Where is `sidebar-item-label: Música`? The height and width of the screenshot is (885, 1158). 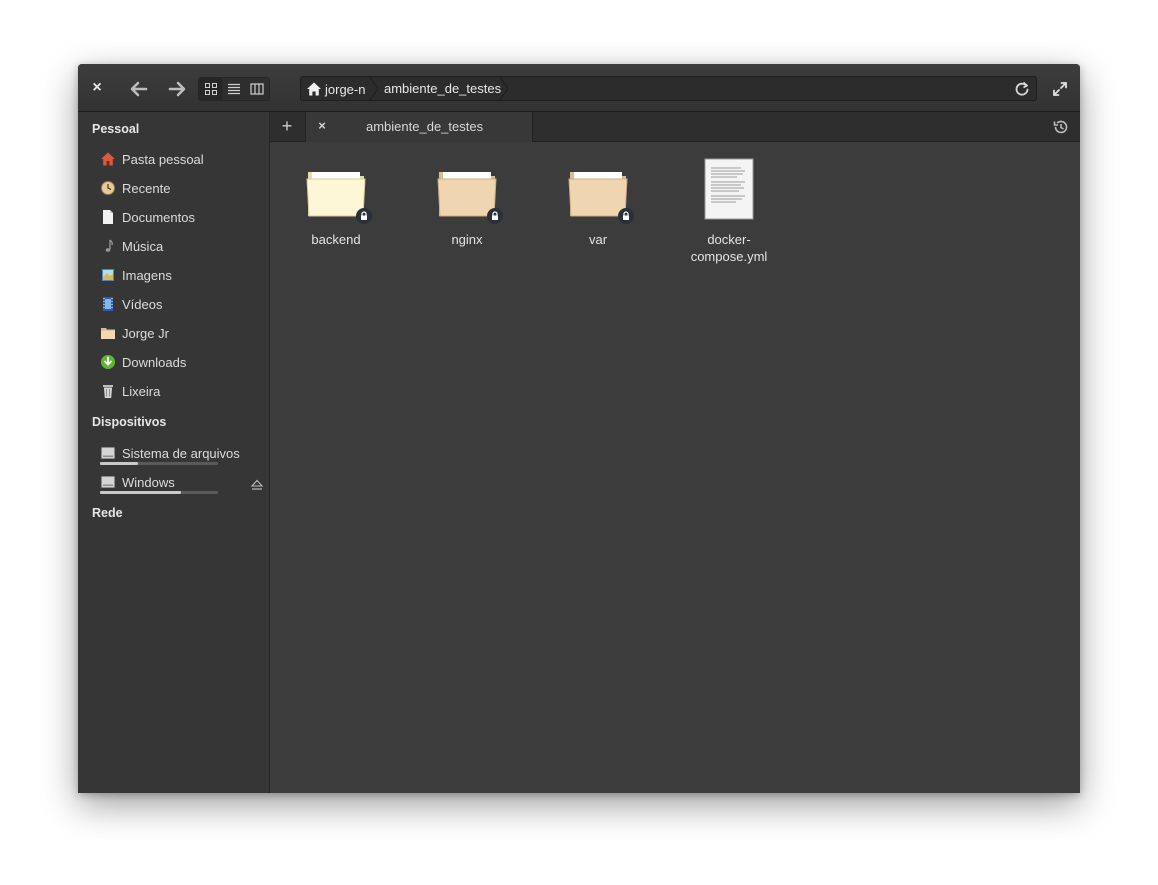
sidebar-item-label: Música is located at coordinates (143, 246).